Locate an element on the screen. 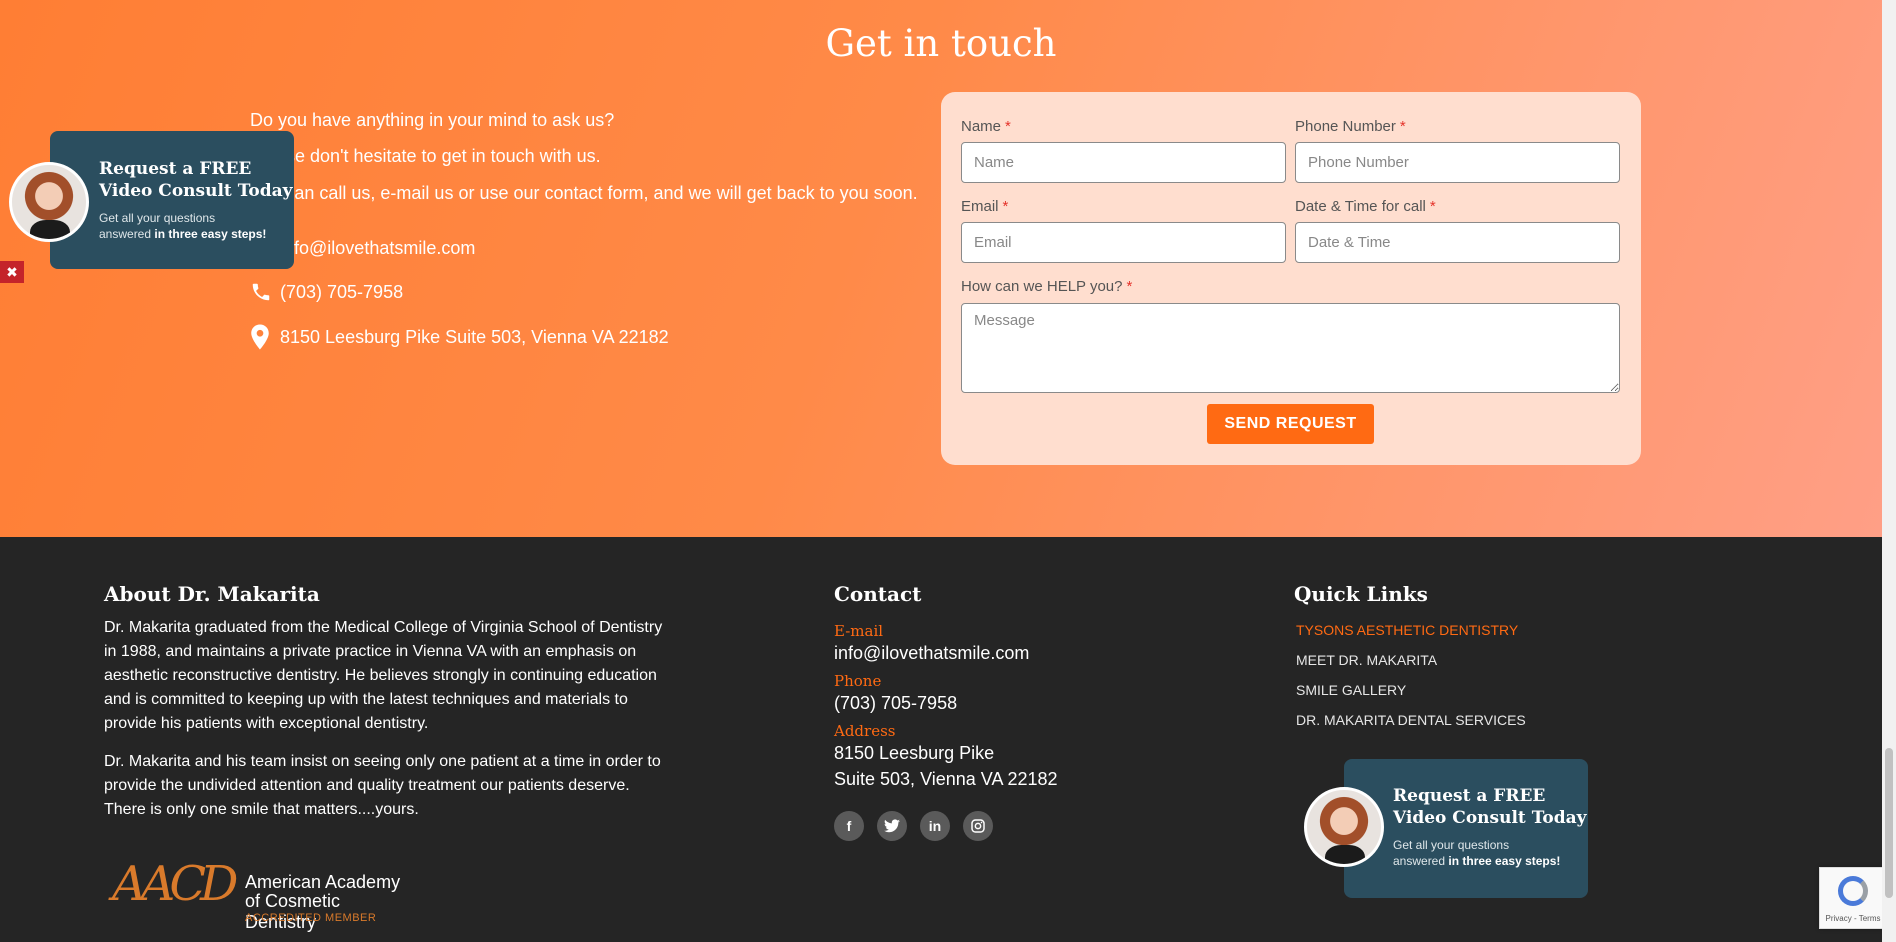  phone-input is located at coordinates (1457, 162).